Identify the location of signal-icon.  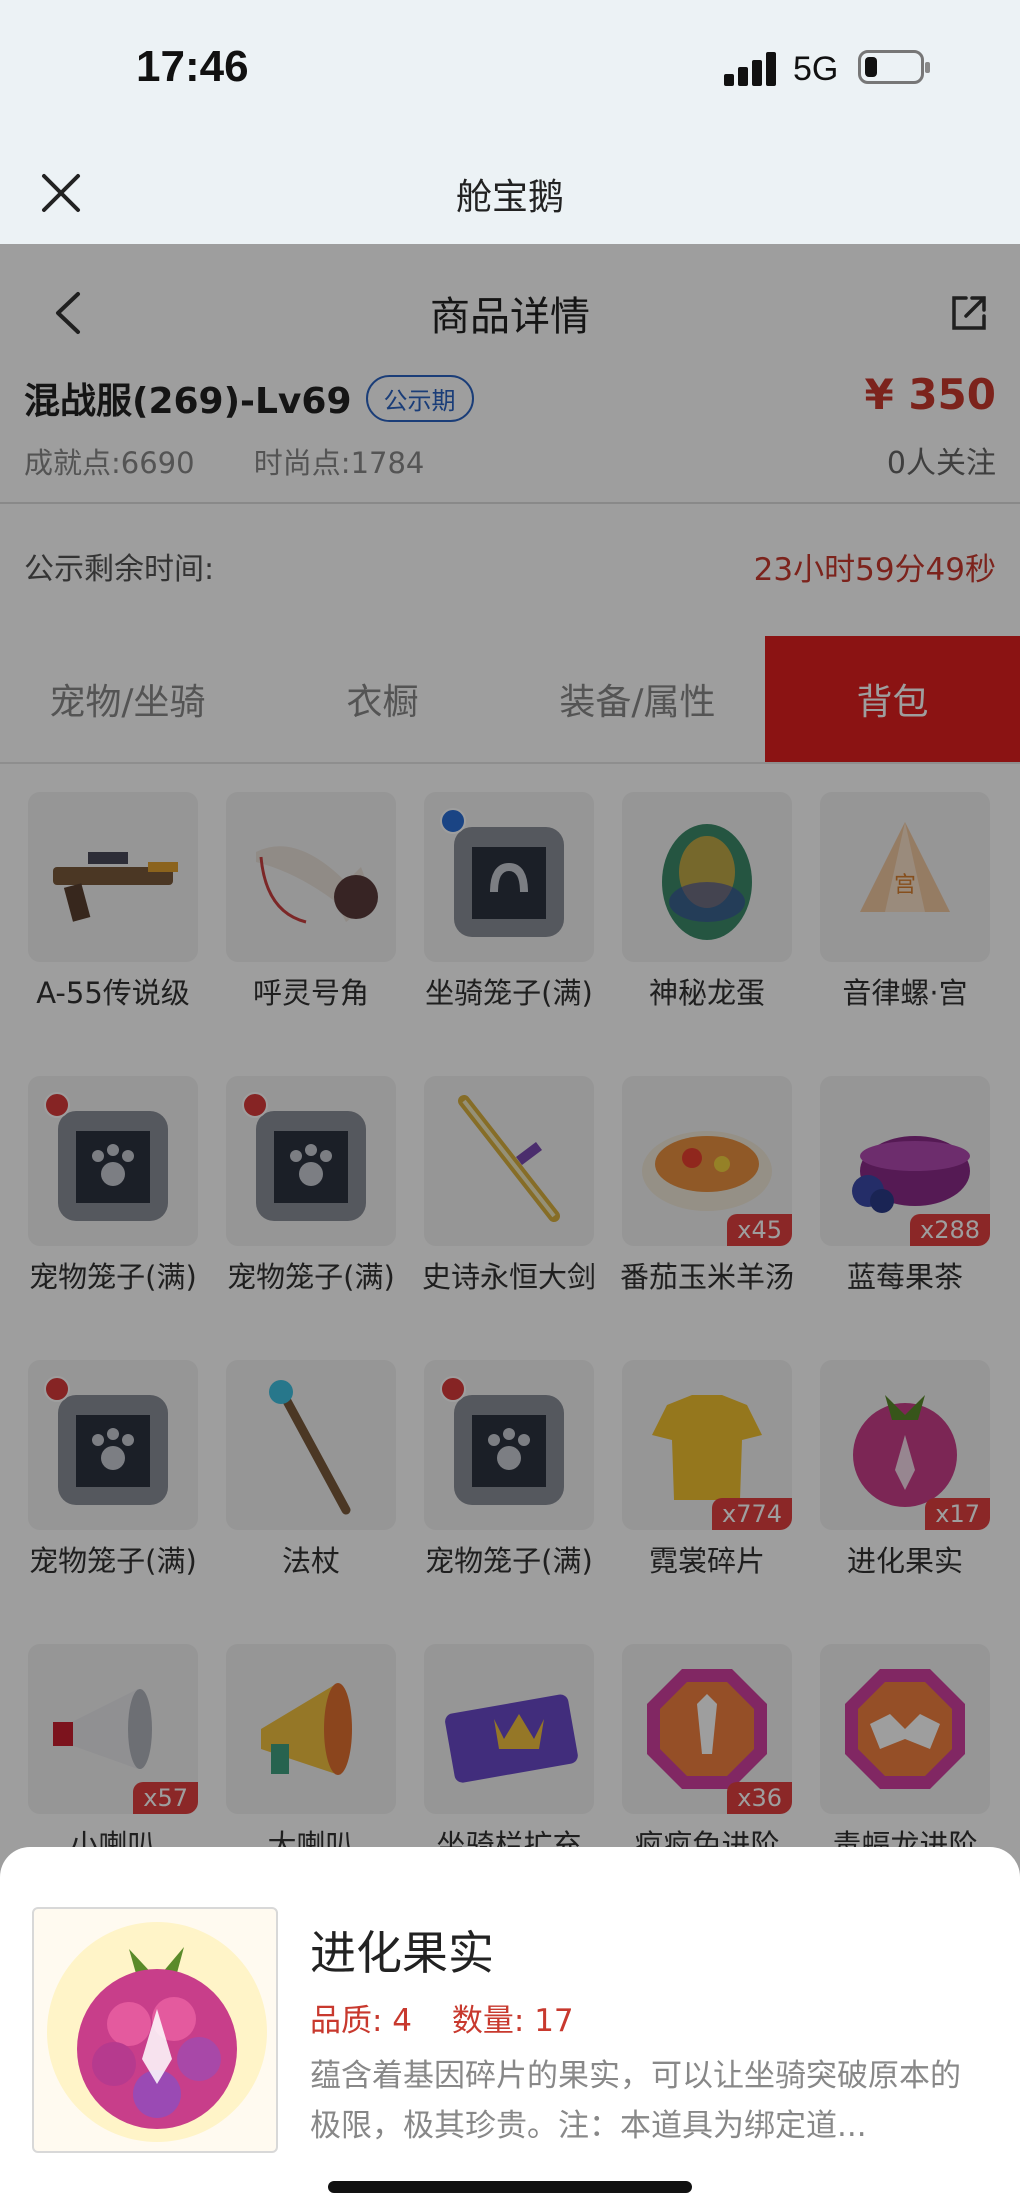
(751, 69).